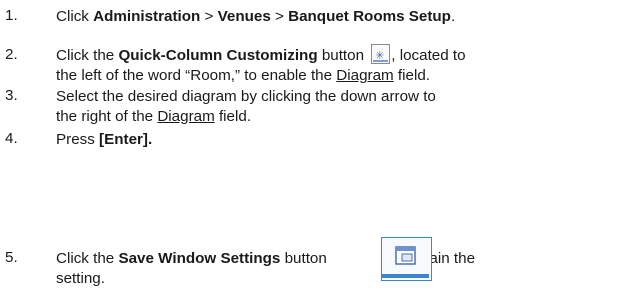 The image size is (637, 292). What do you see at coordinates (199, 258) in the screenshot?
I see `save-window-settings-label: Save Window Settings` at bounding box center [199, 258].